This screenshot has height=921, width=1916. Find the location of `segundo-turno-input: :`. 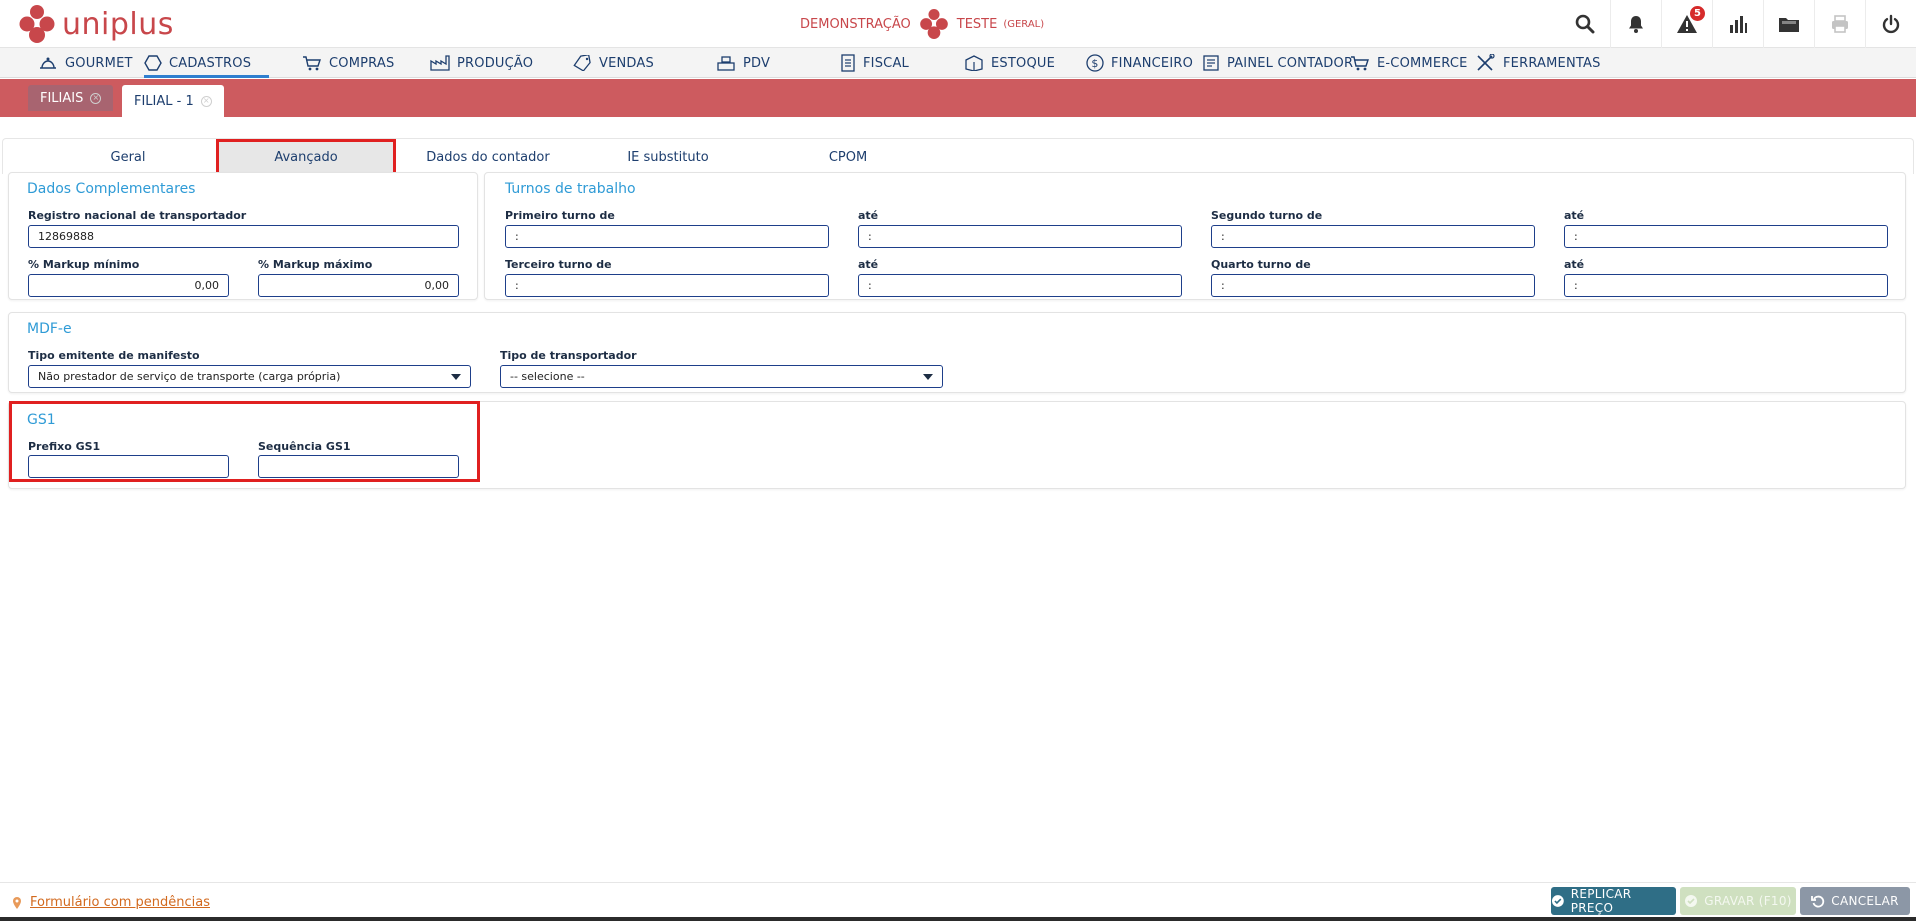

segundo-turno-input: : is located at coordinates (1373, 236).